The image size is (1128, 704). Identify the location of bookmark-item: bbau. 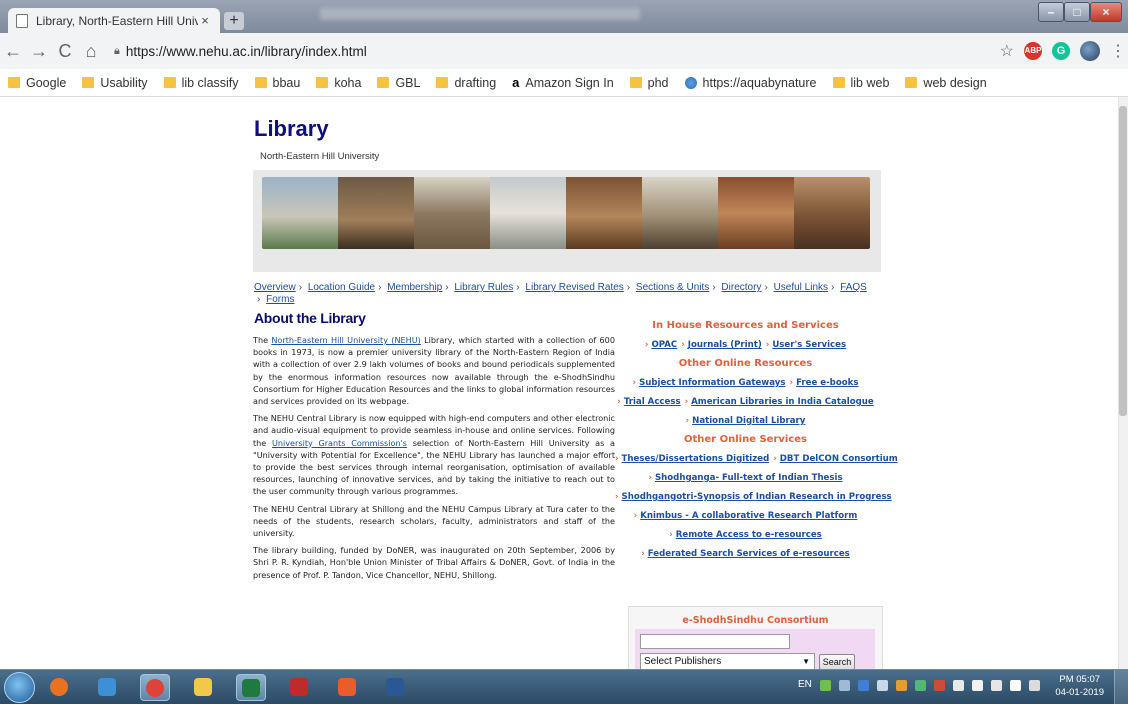
(277, 82).